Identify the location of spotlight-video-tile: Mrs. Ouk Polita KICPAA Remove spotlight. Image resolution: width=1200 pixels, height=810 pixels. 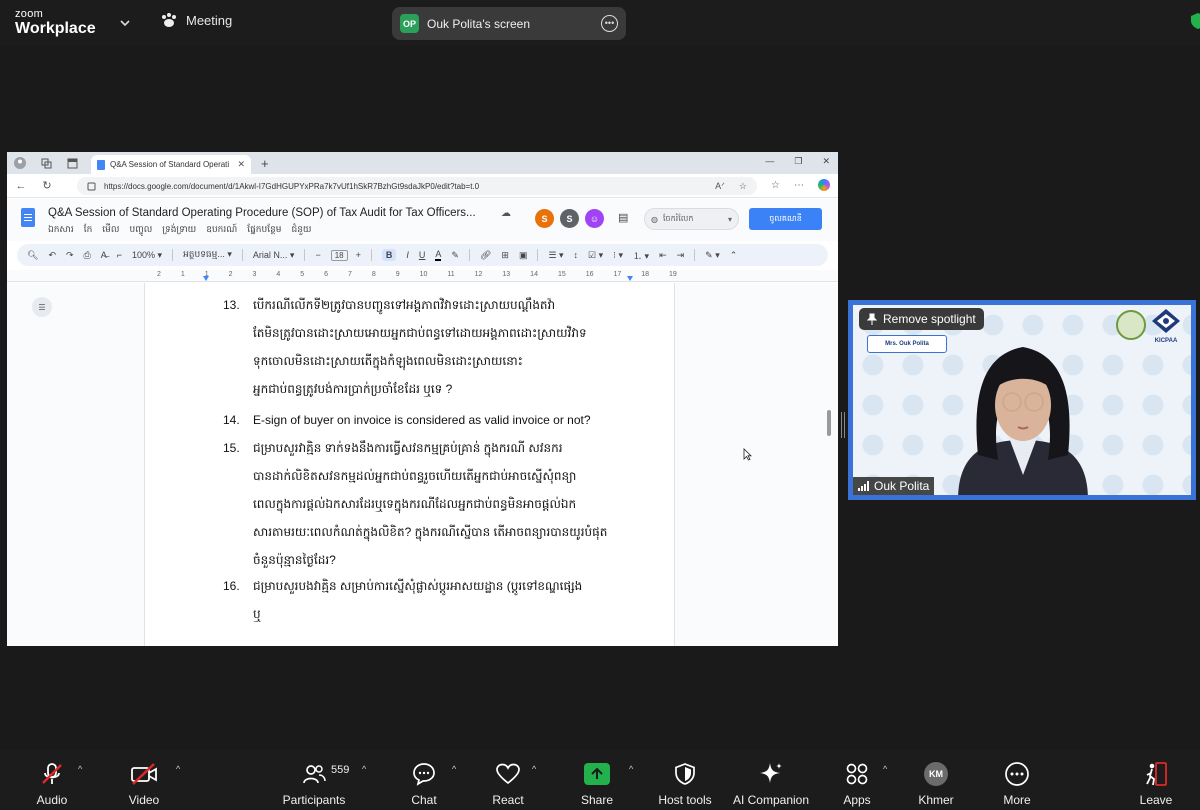
(1022, 400).